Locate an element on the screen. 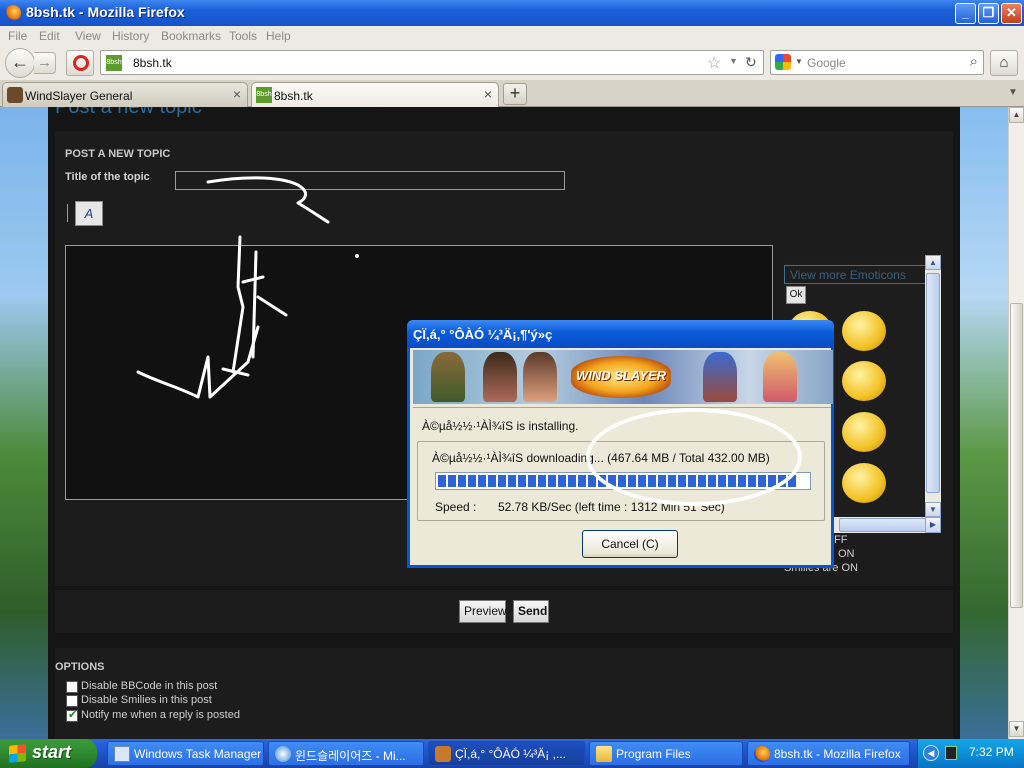 The image size is (1024, 768). option-label: Disable Smilies in this post is located at coordinates (146, 700).